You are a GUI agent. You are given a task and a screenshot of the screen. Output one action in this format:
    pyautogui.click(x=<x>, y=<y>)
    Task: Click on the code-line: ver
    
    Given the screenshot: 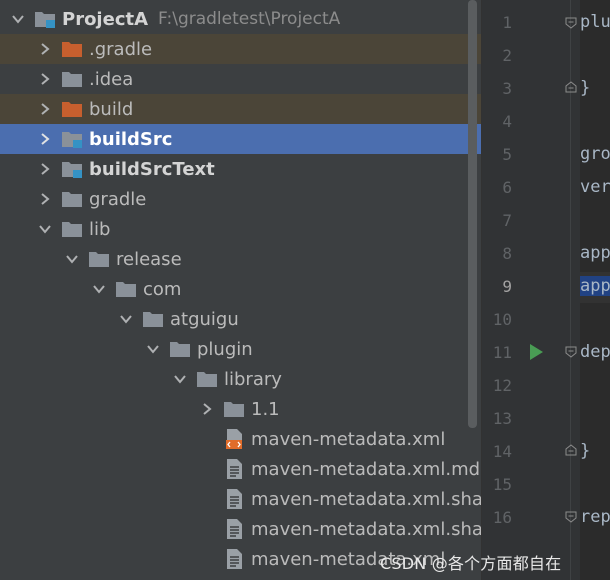 What is the action you would take?
    pyautogui.click(x=595, y=187)
    